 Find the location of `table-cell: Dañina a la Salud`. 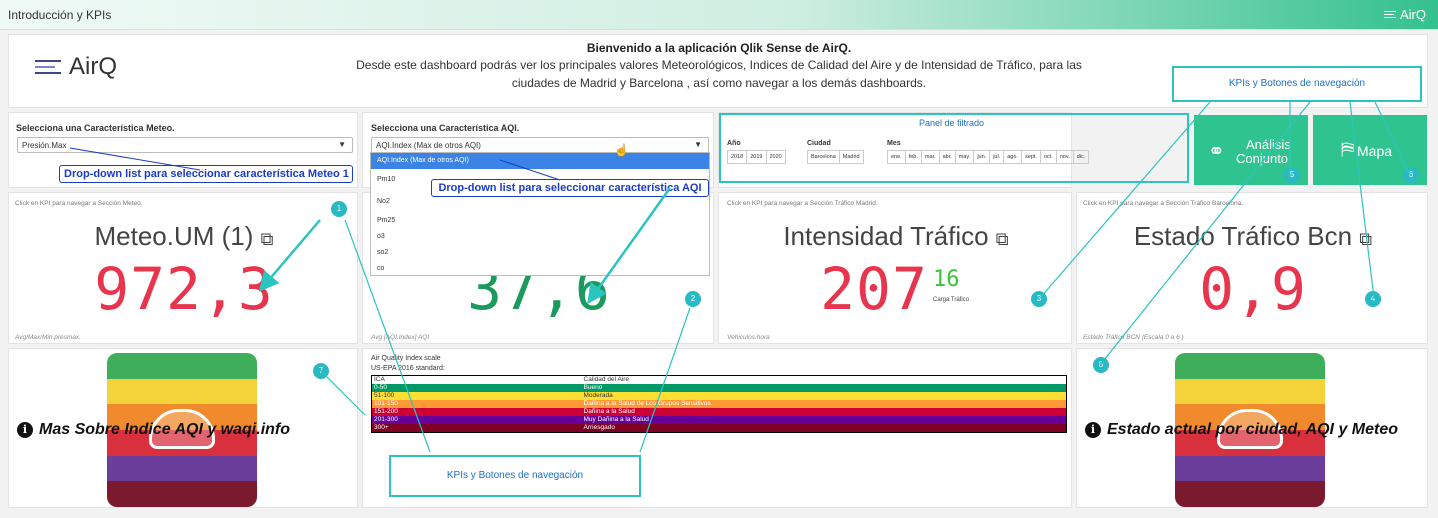

table-cell: Dañina a la Salud is located at coordinates (609, 411).